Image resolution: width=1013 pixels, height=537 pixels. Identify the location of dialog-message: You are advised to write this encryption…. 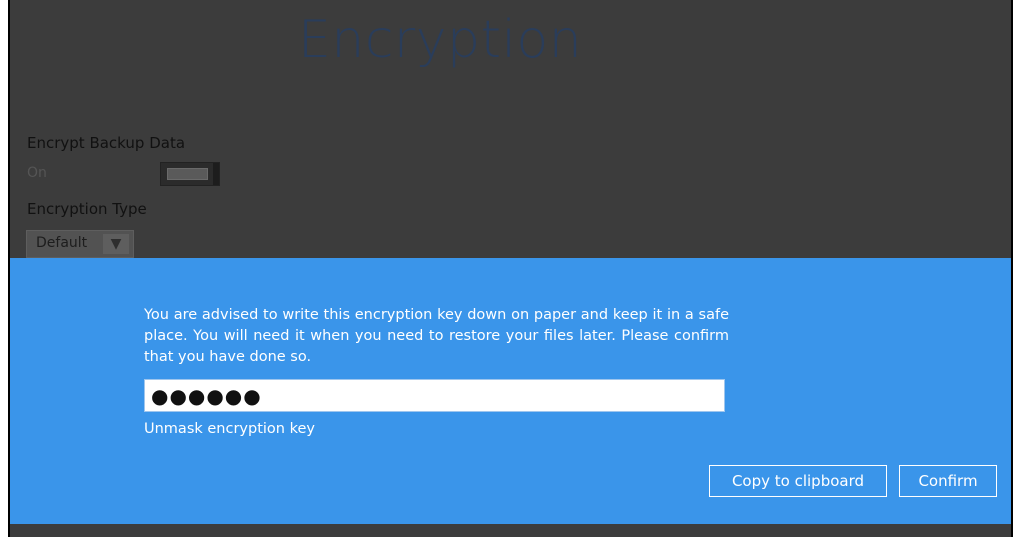
(436, 336).